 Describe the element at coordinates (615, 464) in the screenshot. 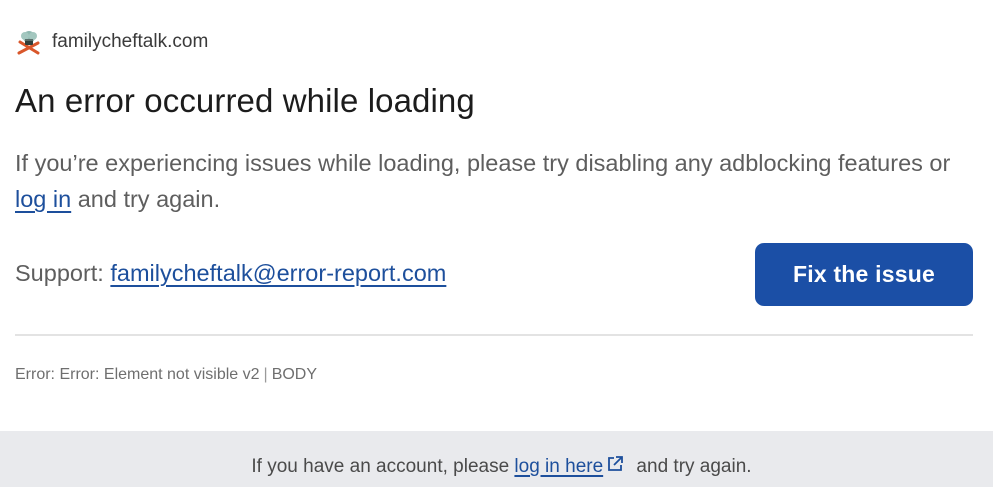

I see `external-link-icon` at that location.